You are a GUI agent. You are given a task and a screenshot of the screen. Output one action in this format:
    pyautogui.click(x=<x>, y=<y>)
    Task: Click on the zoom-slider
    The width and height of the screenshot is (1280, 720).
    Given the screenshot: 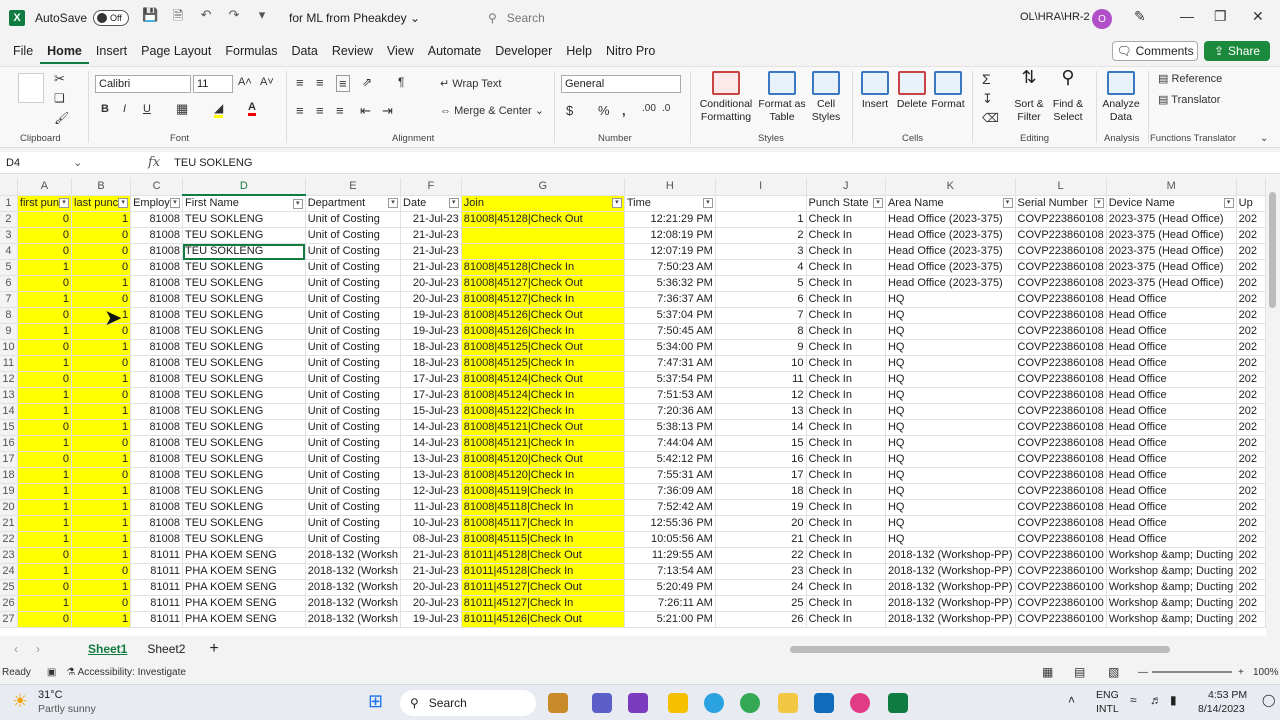 What is the action you would take?
    pyautogui.click(x=1192, y=672)
    